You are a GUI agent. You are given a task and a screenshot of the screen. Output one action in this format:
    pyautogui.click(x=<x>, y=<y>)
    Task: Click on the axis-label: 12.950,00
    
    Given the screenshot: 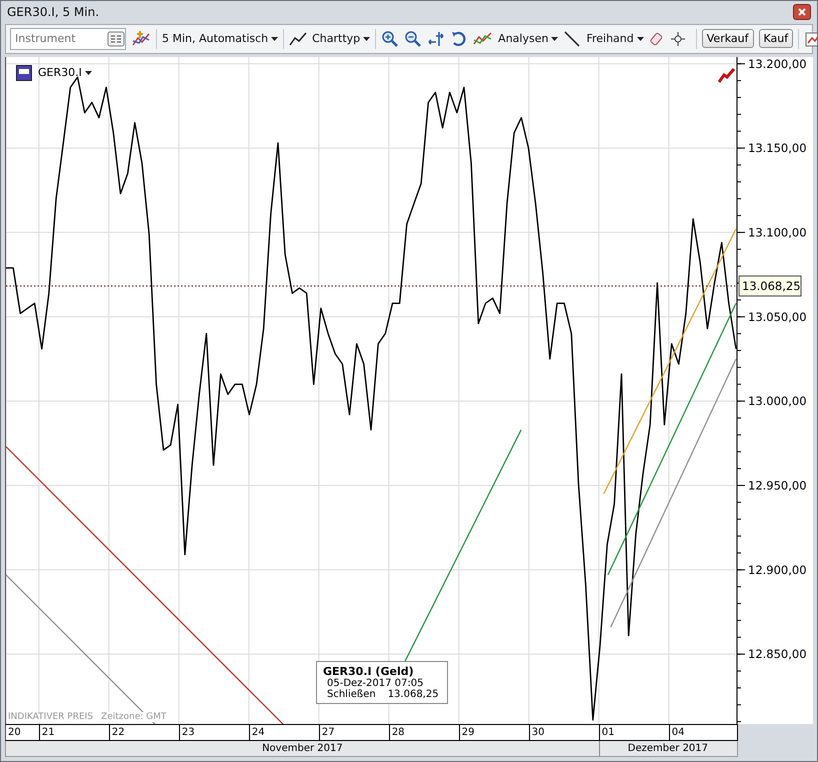 What is the action you would take?
    pyautogui.click(x=777, y=485)
    